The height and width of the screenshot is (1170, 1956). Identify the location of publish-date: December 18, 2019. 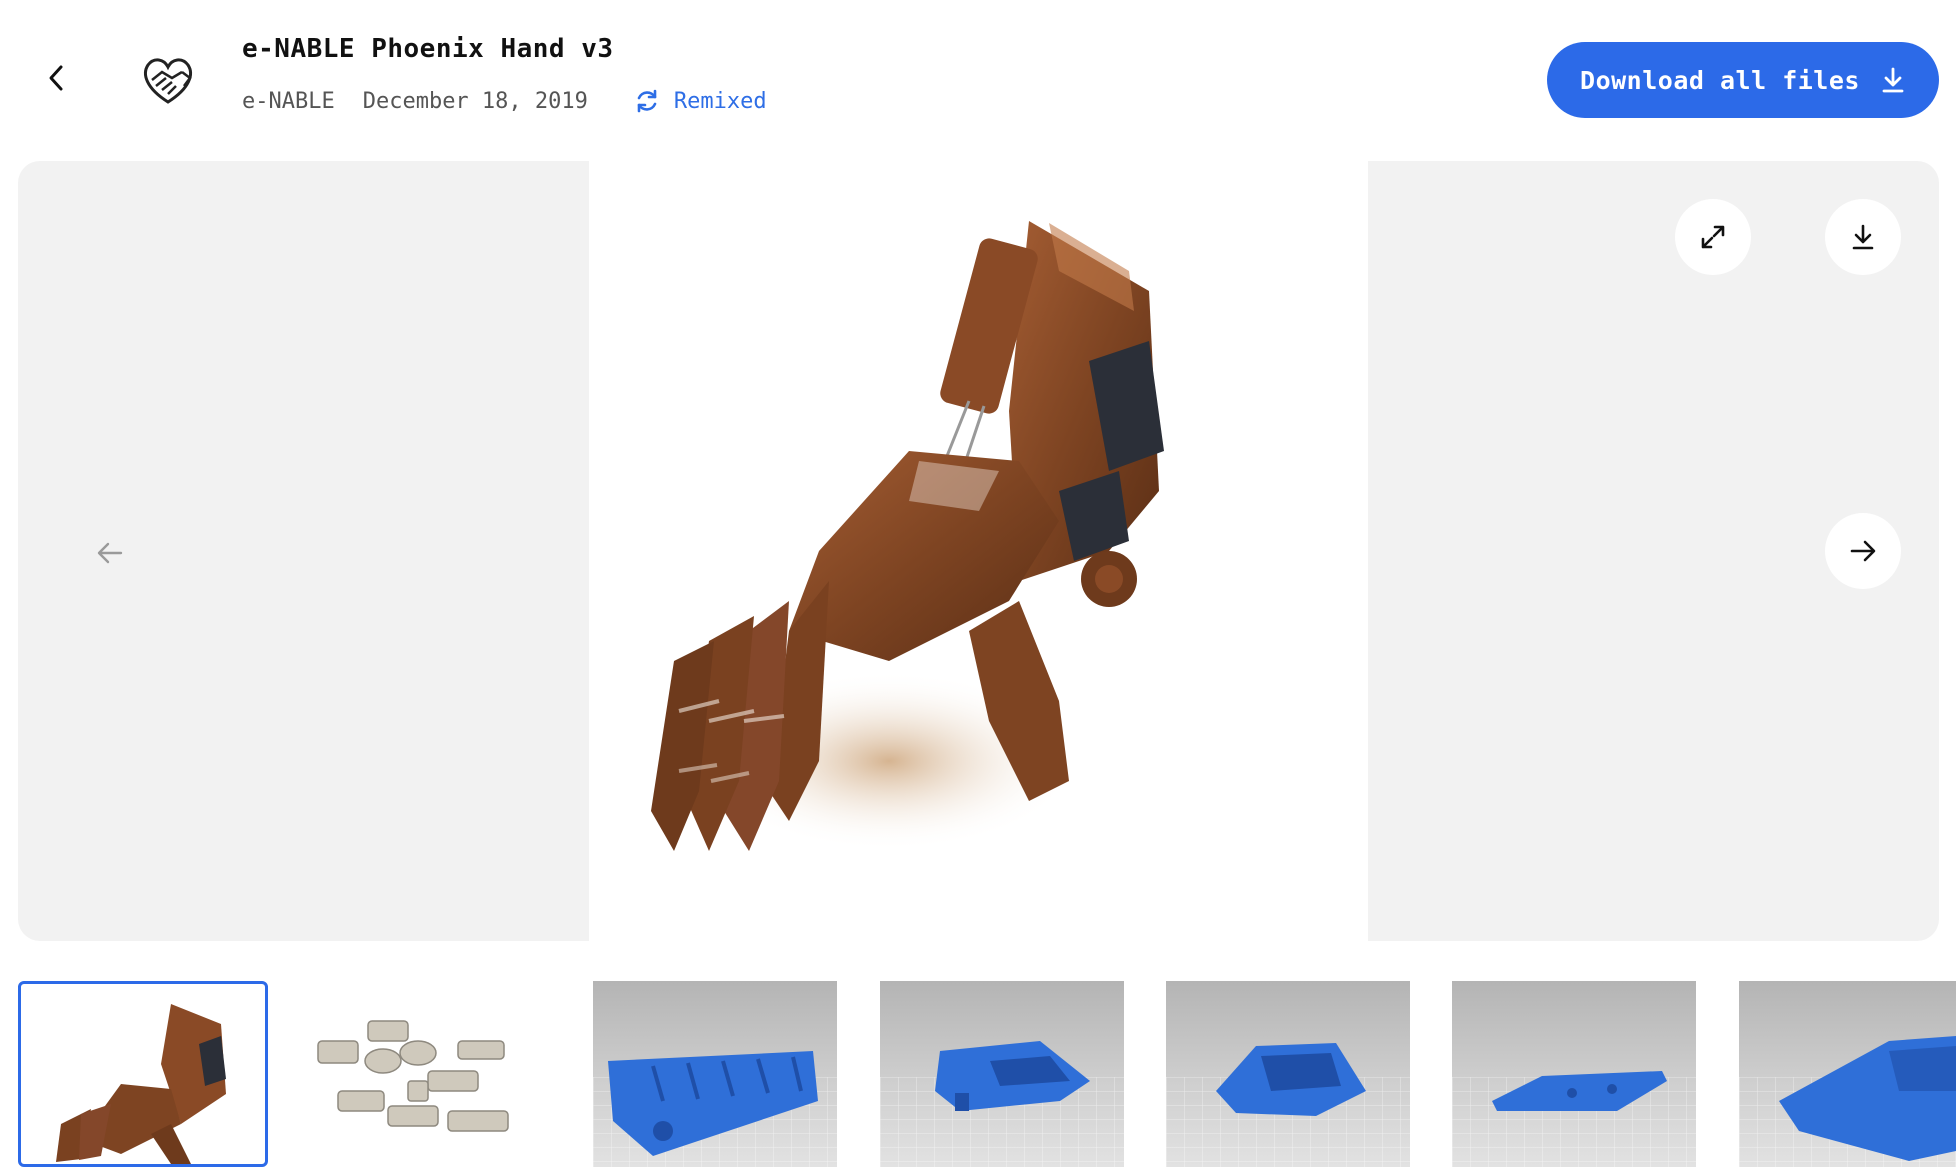
(475, 101).